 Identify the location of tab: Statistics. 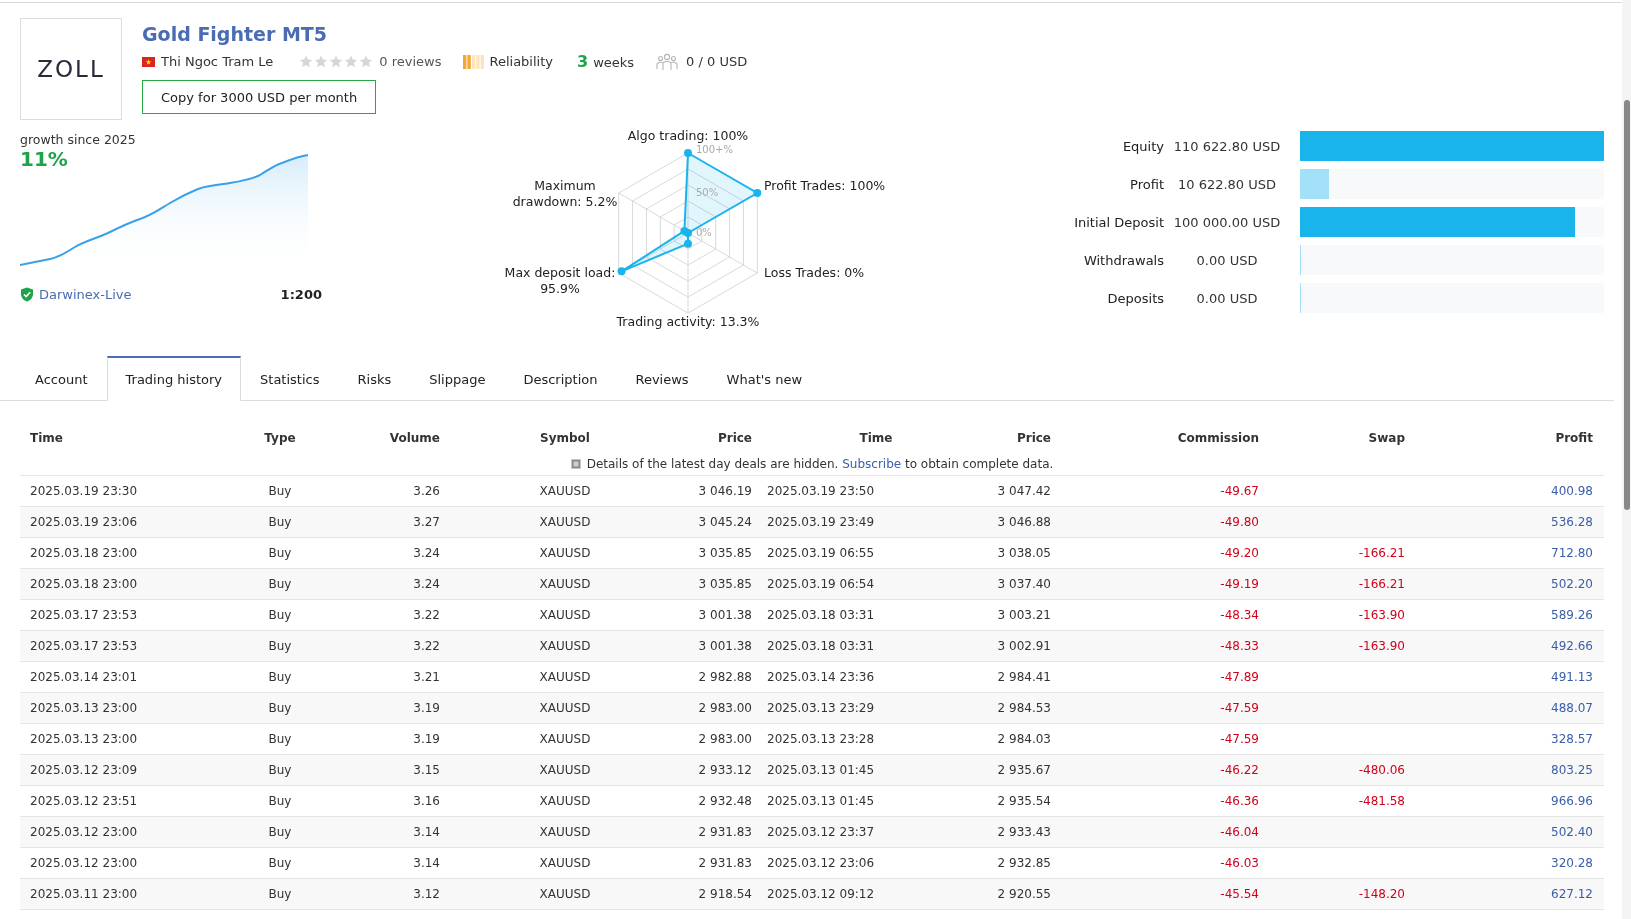
(290, 378).